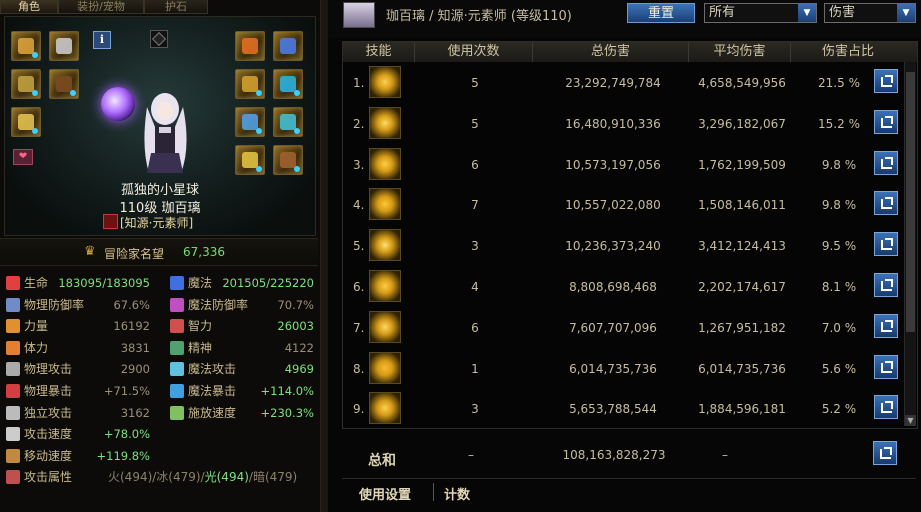 The image size is (921, 512). What do you see at coordinates (613, 287) in the screenshot?
I see `row-total-damage: 8,808,698,468` at bounding box center [613, 287].